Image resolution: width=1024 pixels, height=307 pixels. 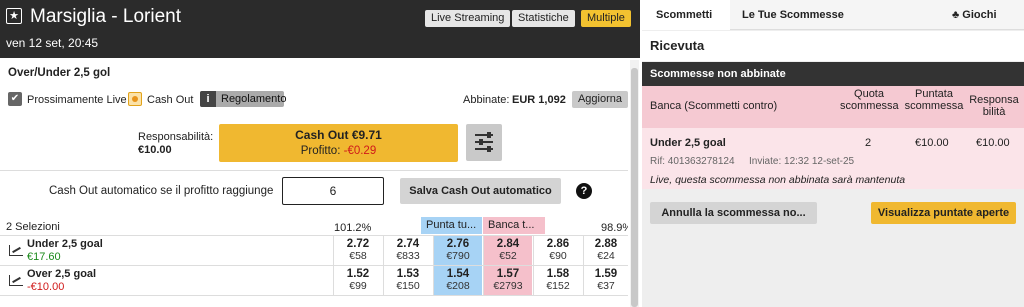 I want to click on back-odds-cell: 1.53 €150, so click(x=407, y=280).